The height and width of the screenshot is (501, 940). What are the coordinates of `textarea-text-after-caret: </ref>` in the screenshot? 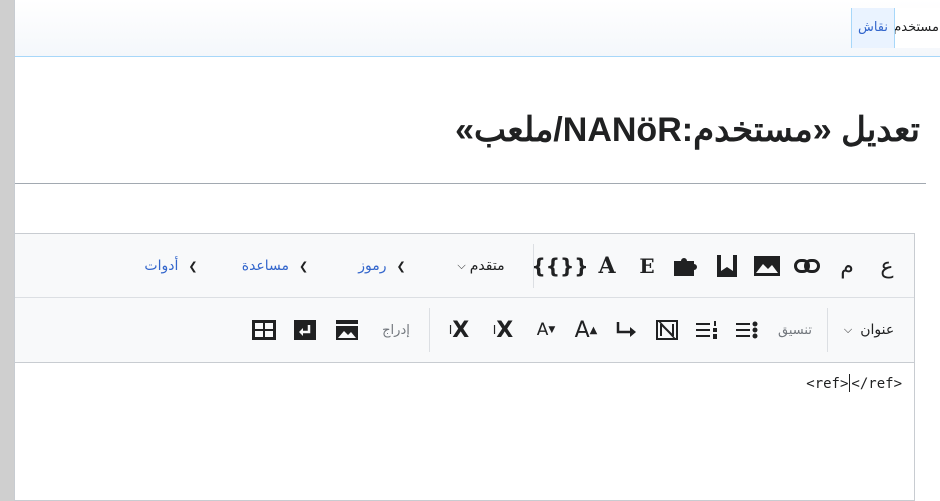 It's located at (876, 384).